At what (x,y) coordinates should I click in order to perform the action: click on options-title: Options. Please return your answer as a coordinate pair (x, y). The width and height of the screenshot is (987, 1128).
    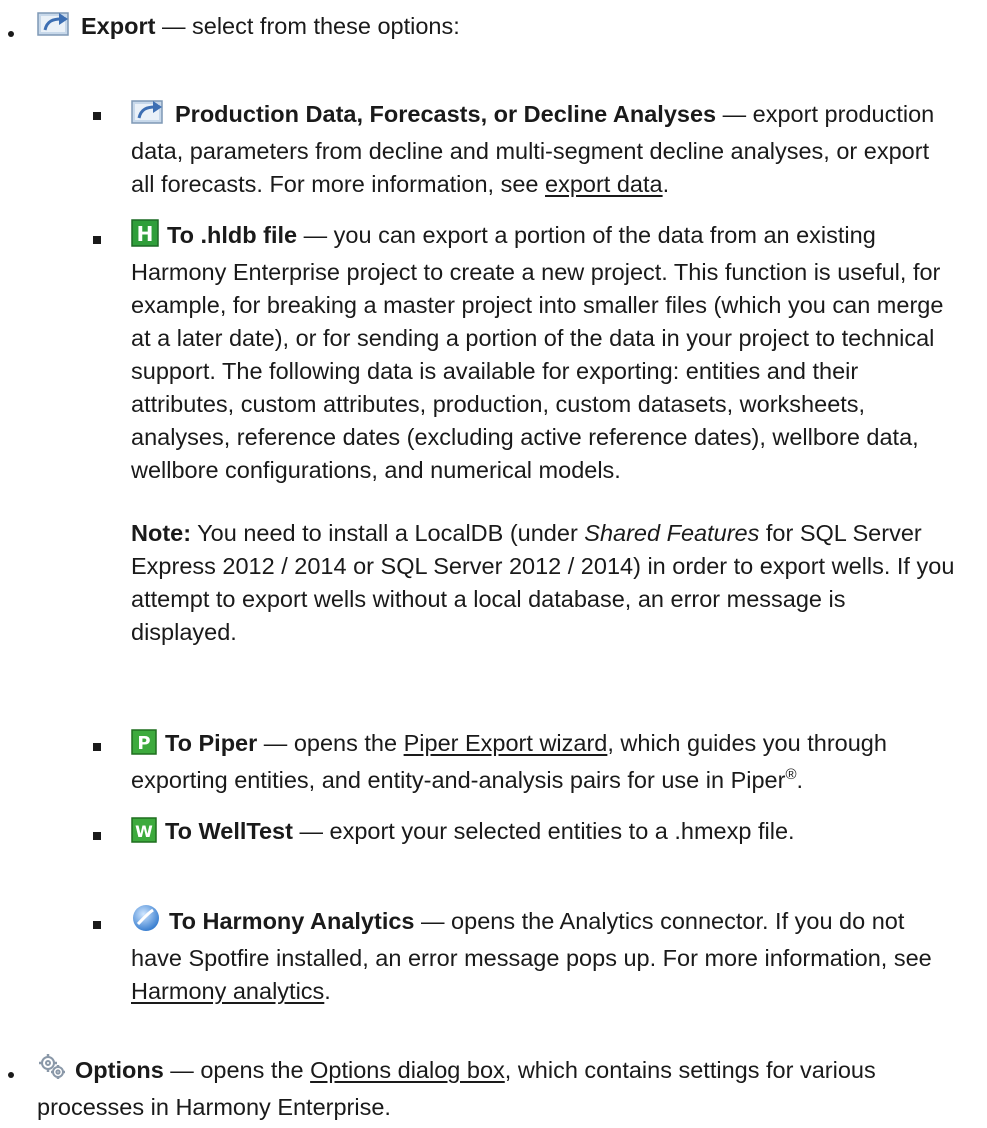
    Looking at the image, I should click on (119, 1070).